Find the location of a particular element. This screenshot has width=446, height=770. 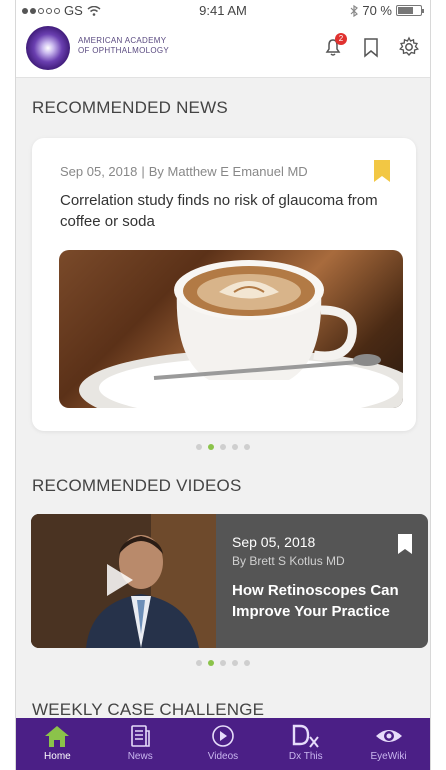

dx-icon is located at coordinates (305, 736).